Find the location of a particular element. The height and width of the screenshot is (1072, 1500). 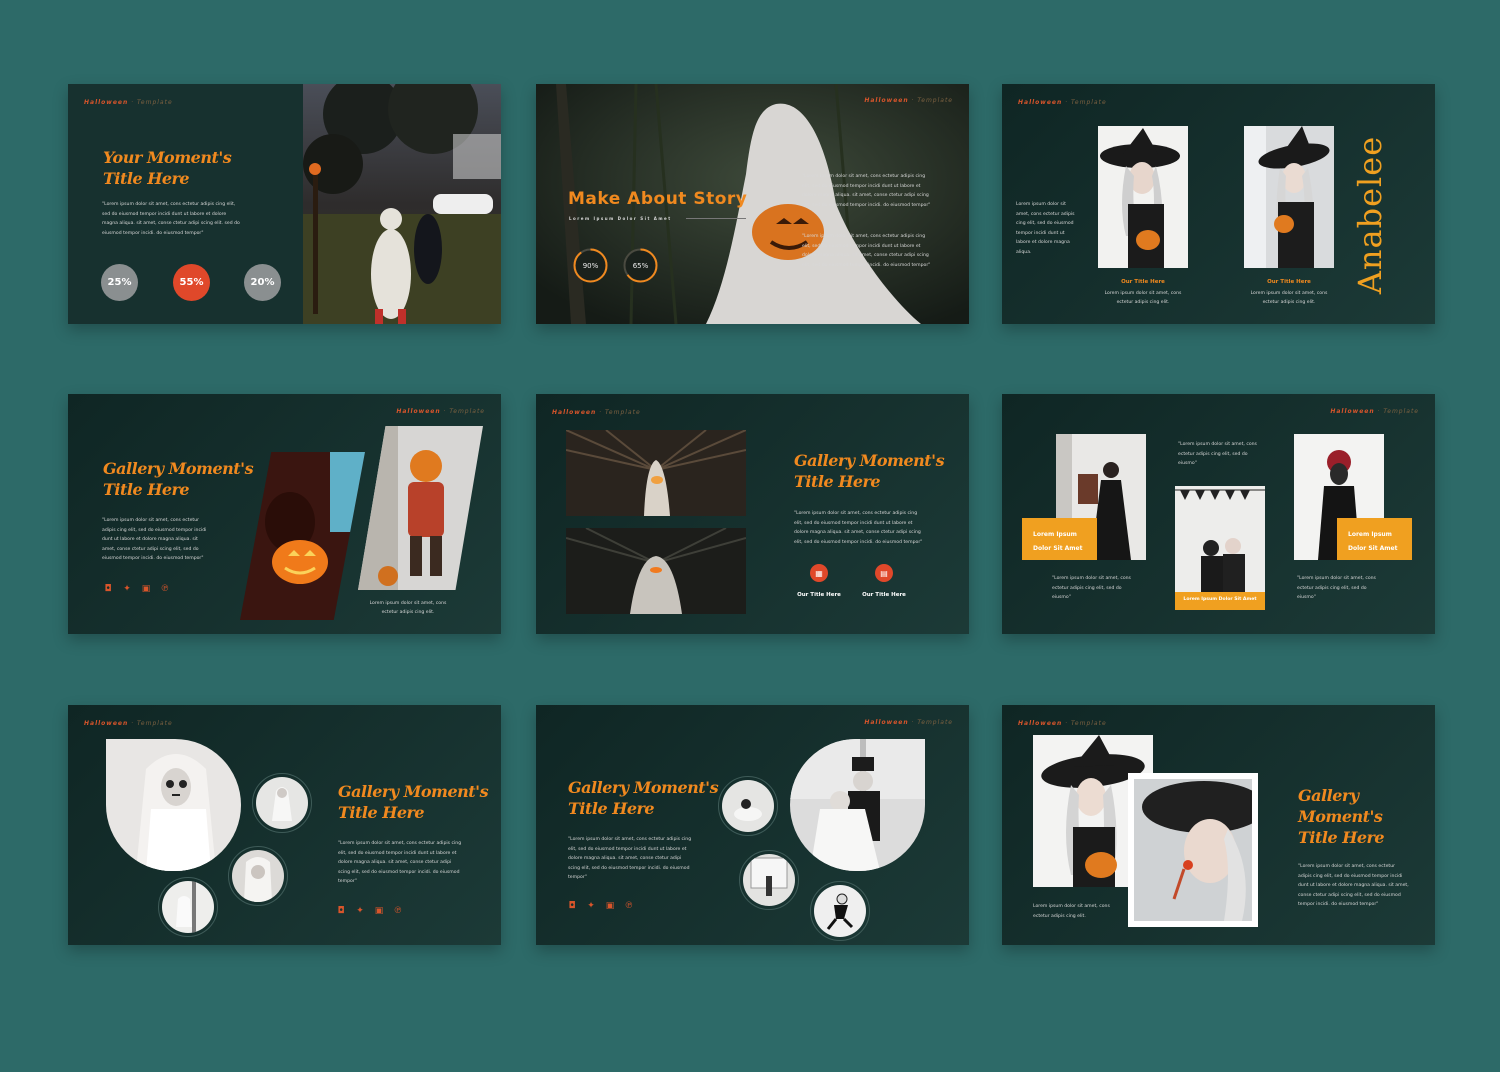

orange-box-2-label: Lorem Ipsum Dolor Sit Amet is located at coordinates (1373, 541).